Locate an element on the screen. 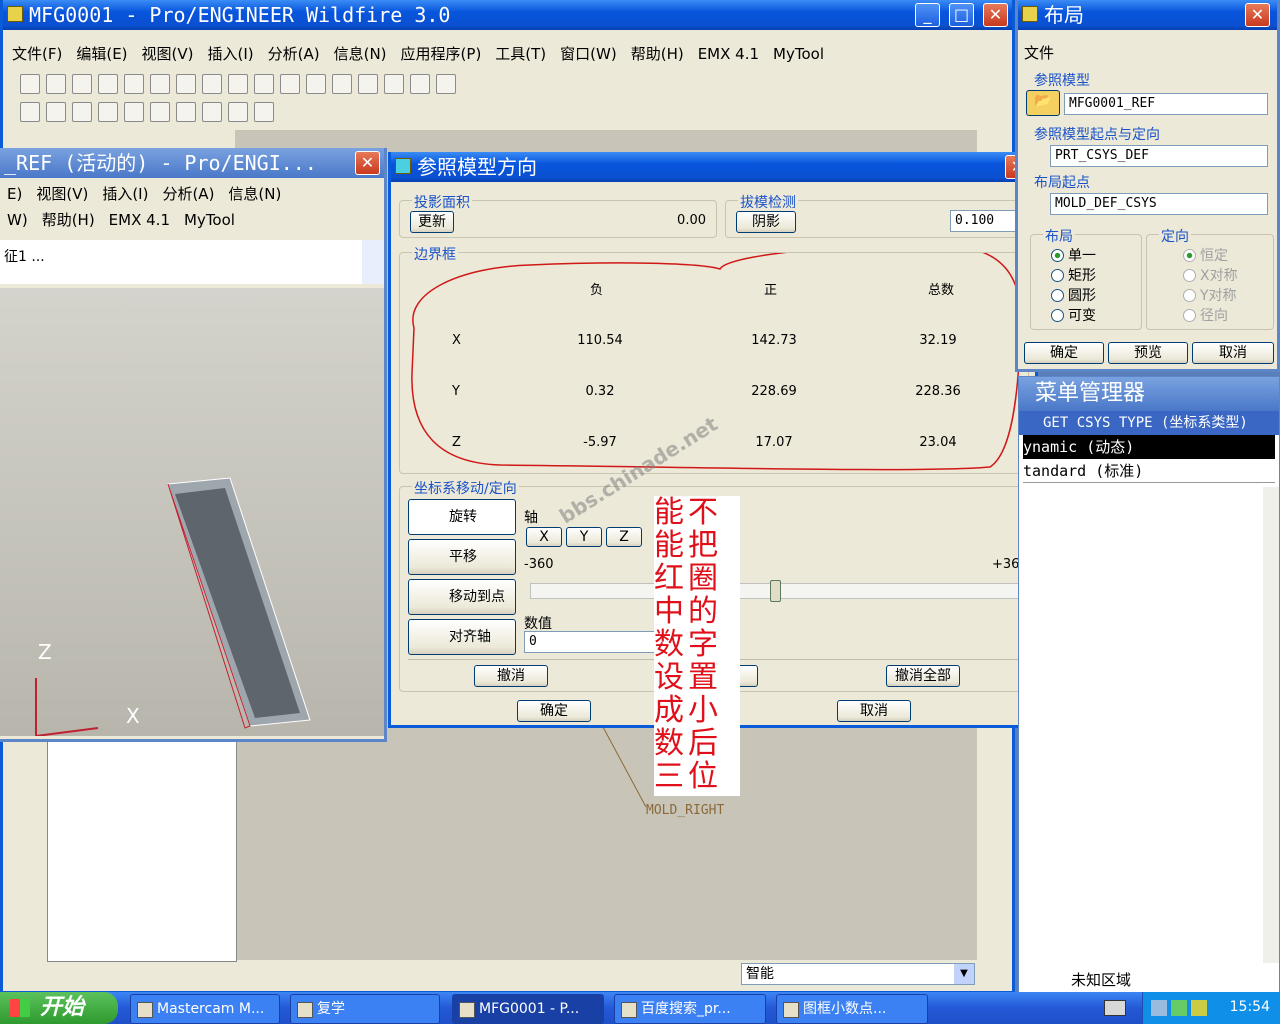 The width and height of the screenshot is (1280, 1024). dialog-cancel-button: 取消 is located at coordinates (874, 711).